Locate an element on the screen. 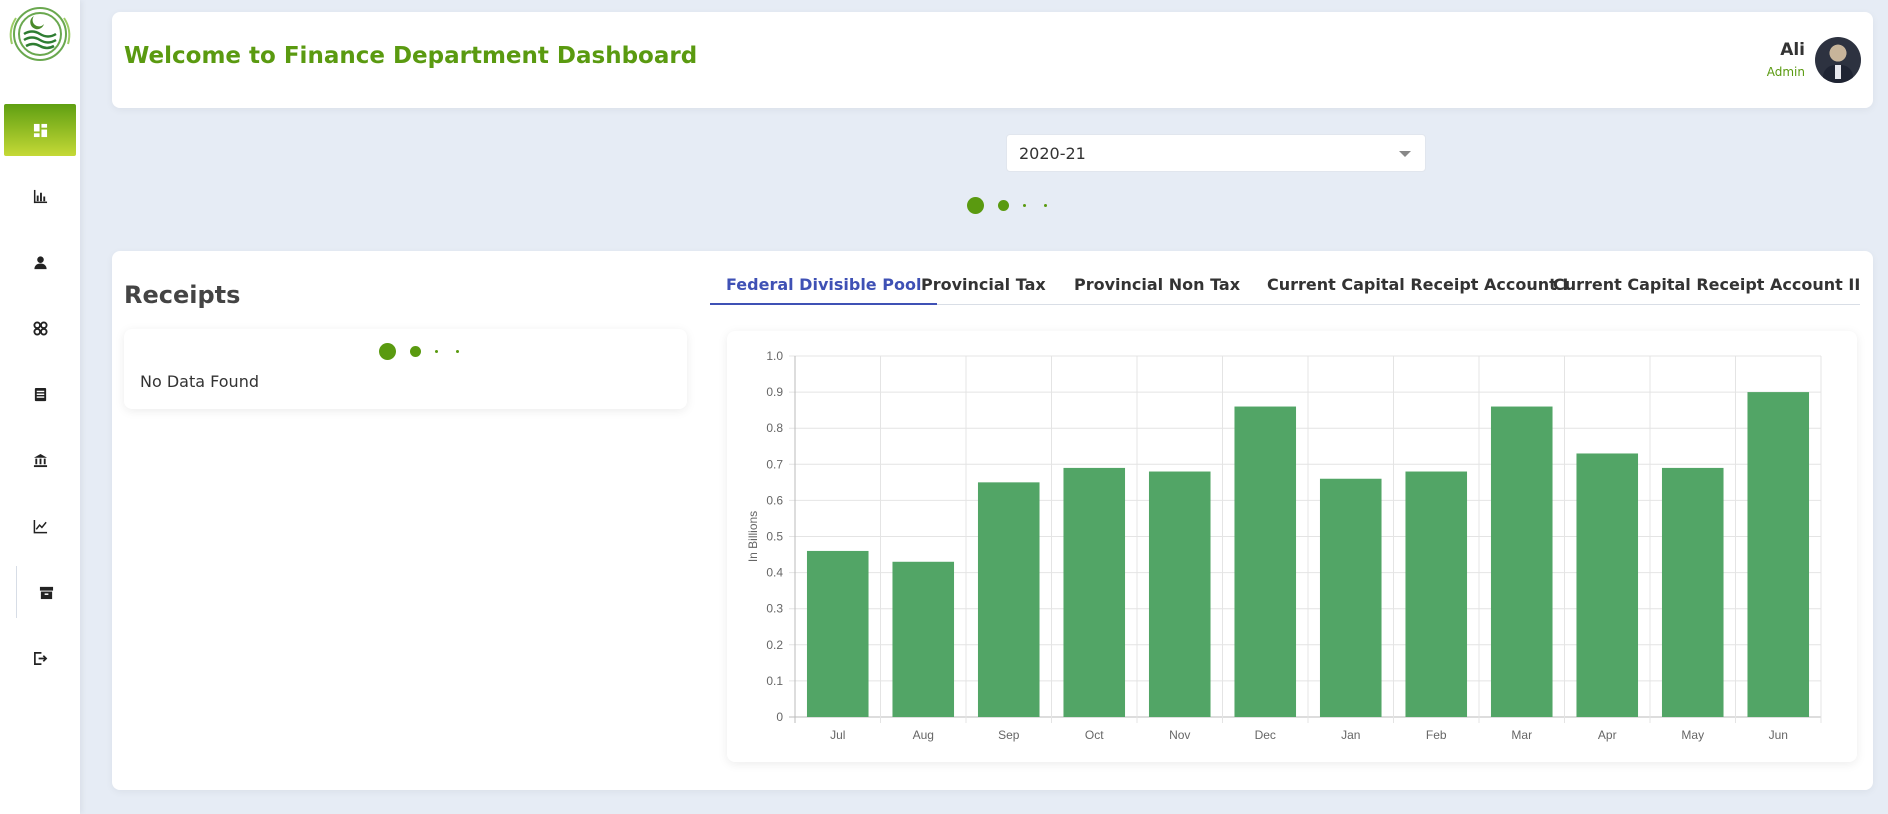 The image size is (1888, 814). y-tick-label: 0.8 is located at coordinates (774, 428).